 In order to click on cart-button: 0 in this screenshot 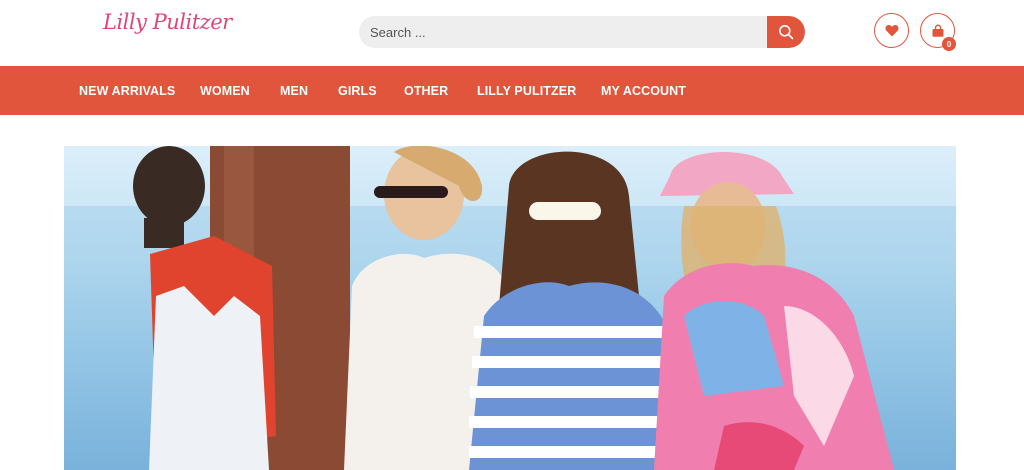, I will do `click(938, 32)`.